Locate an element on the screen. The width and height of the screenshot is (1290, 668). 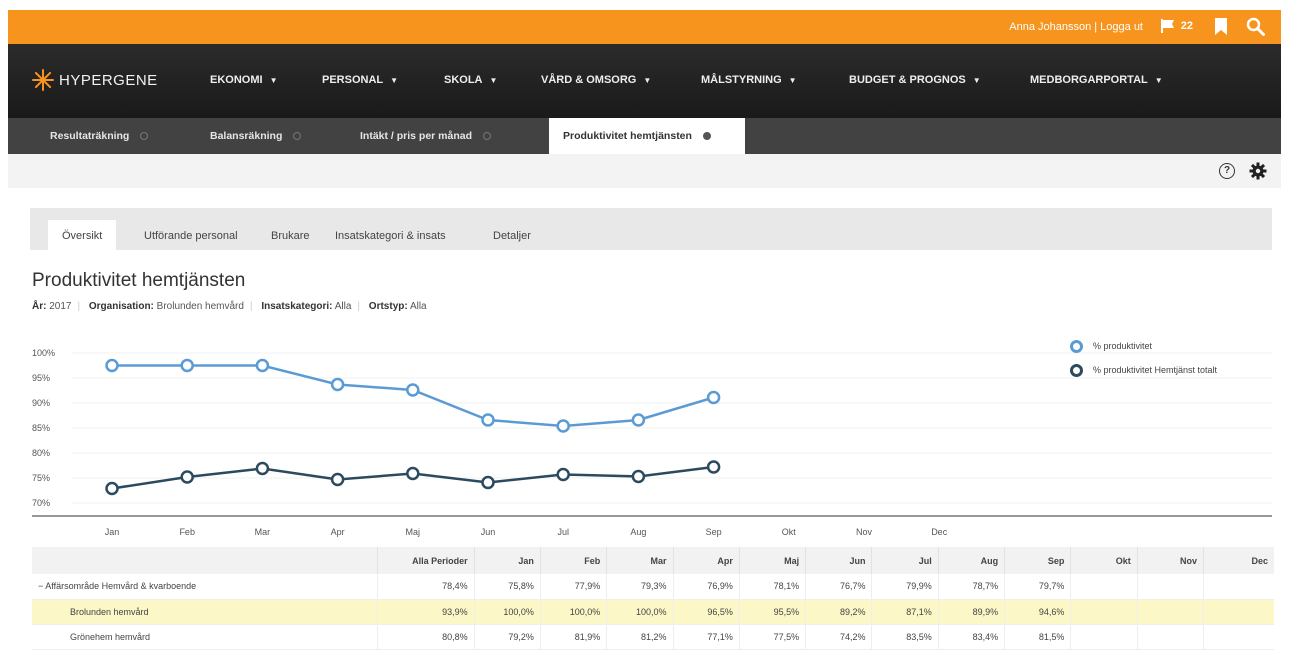
tab-resultatrakning: Resultaträkning is located at coordinates (111, 136).